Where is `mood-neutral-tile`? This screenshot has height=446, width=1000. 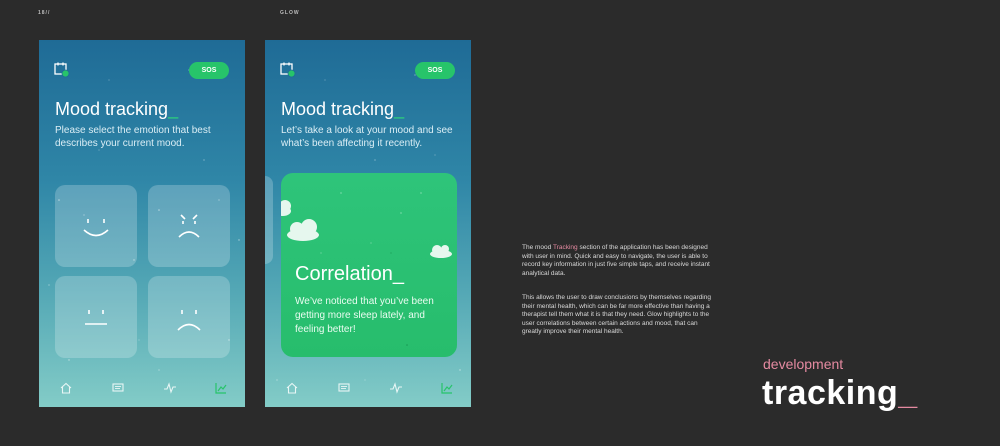 mood-neutral-tile is located at coordinates (96, 317).